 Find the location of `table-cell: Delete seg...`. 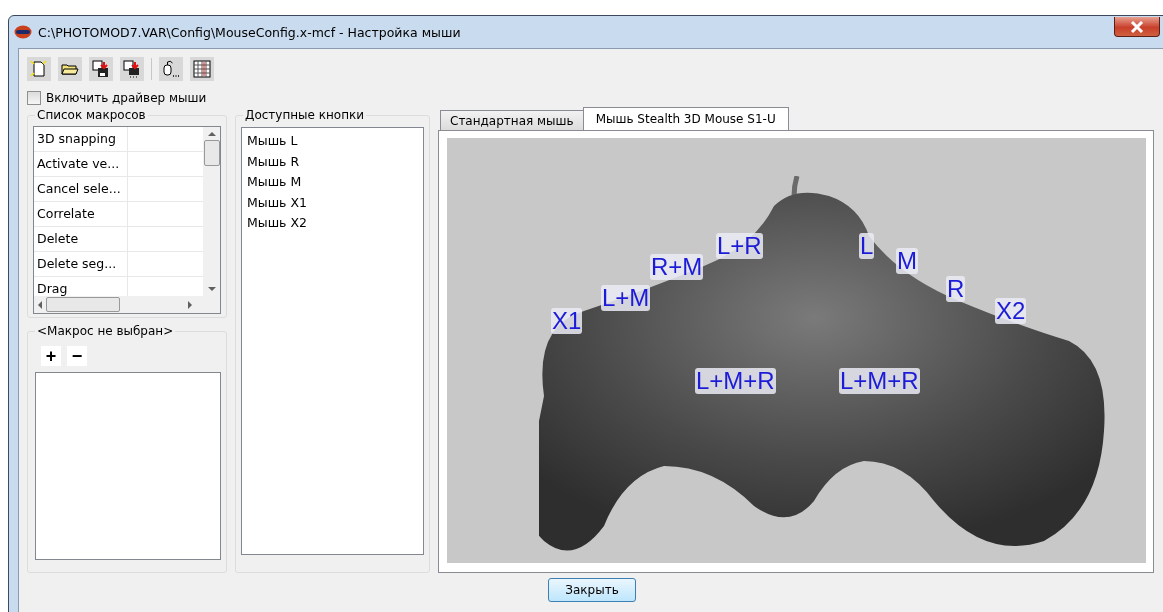

table-cell: Delete seg... is located at coordinates (81, 264).